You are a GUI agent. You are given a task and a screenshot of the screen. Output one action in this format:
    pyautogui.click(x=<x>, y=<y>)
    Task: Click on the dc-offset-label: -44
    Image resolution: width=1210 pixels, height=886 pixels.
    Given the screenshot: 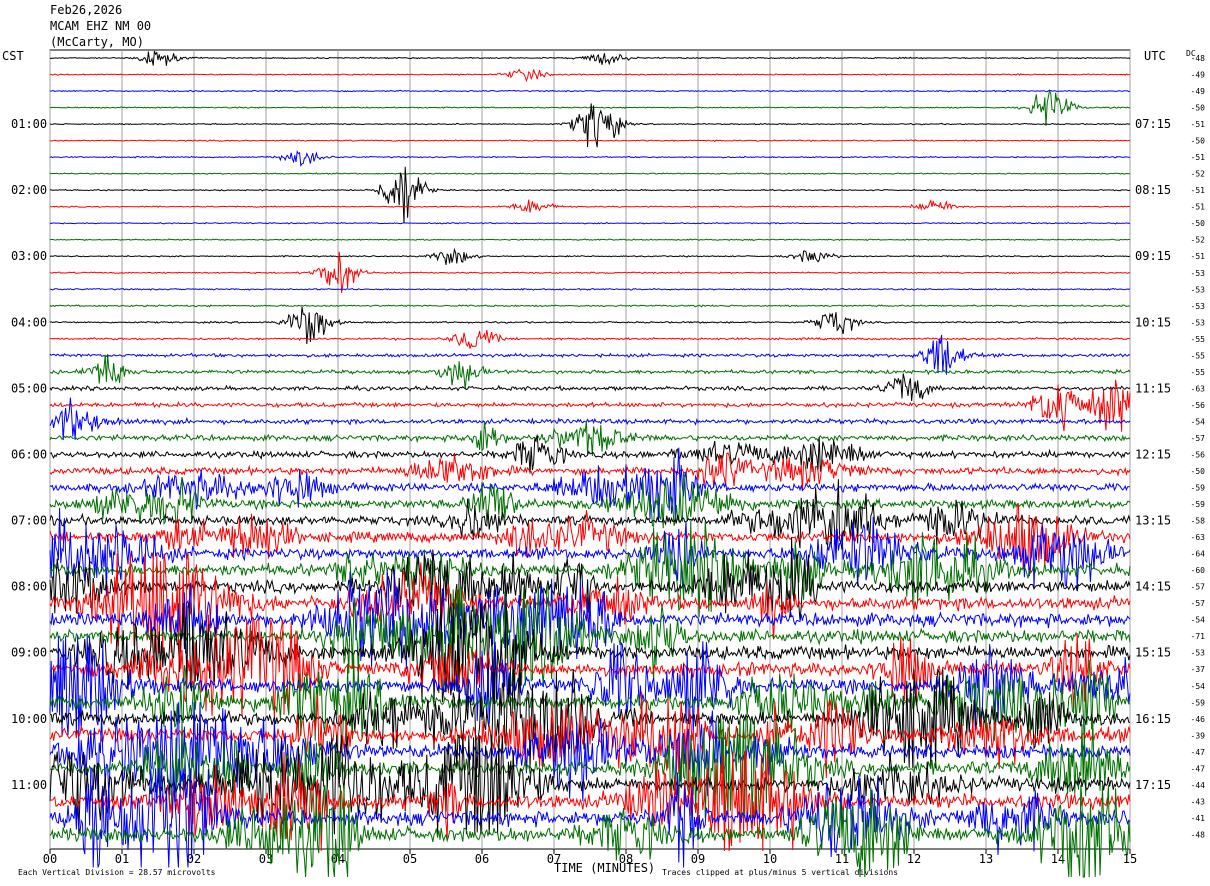 What is the action you would take?
    pyautogui.click(x=1198, y=785)
    